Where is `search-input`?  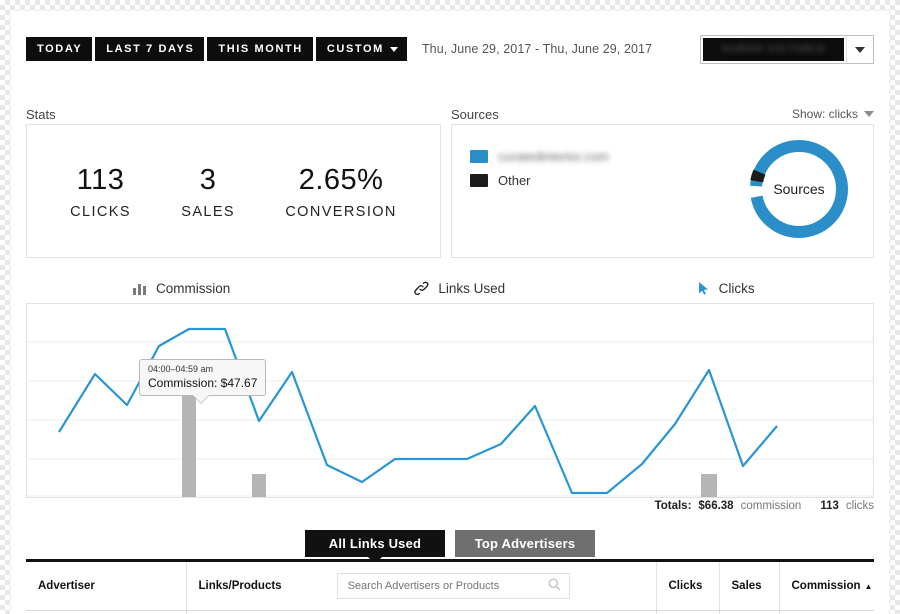 search-input is located at coordinates (446, 586).